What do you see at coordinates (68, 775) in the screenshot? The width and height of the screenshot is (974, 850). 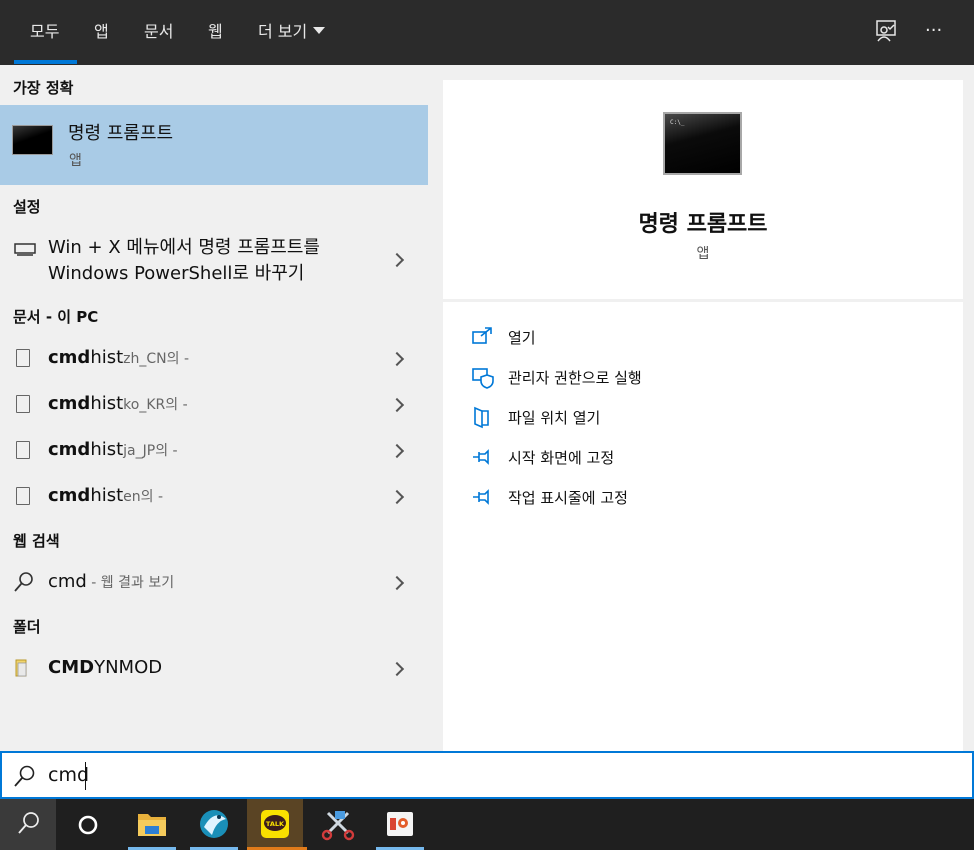 I see `search-input: cmd` at bounding box center [68, 775].